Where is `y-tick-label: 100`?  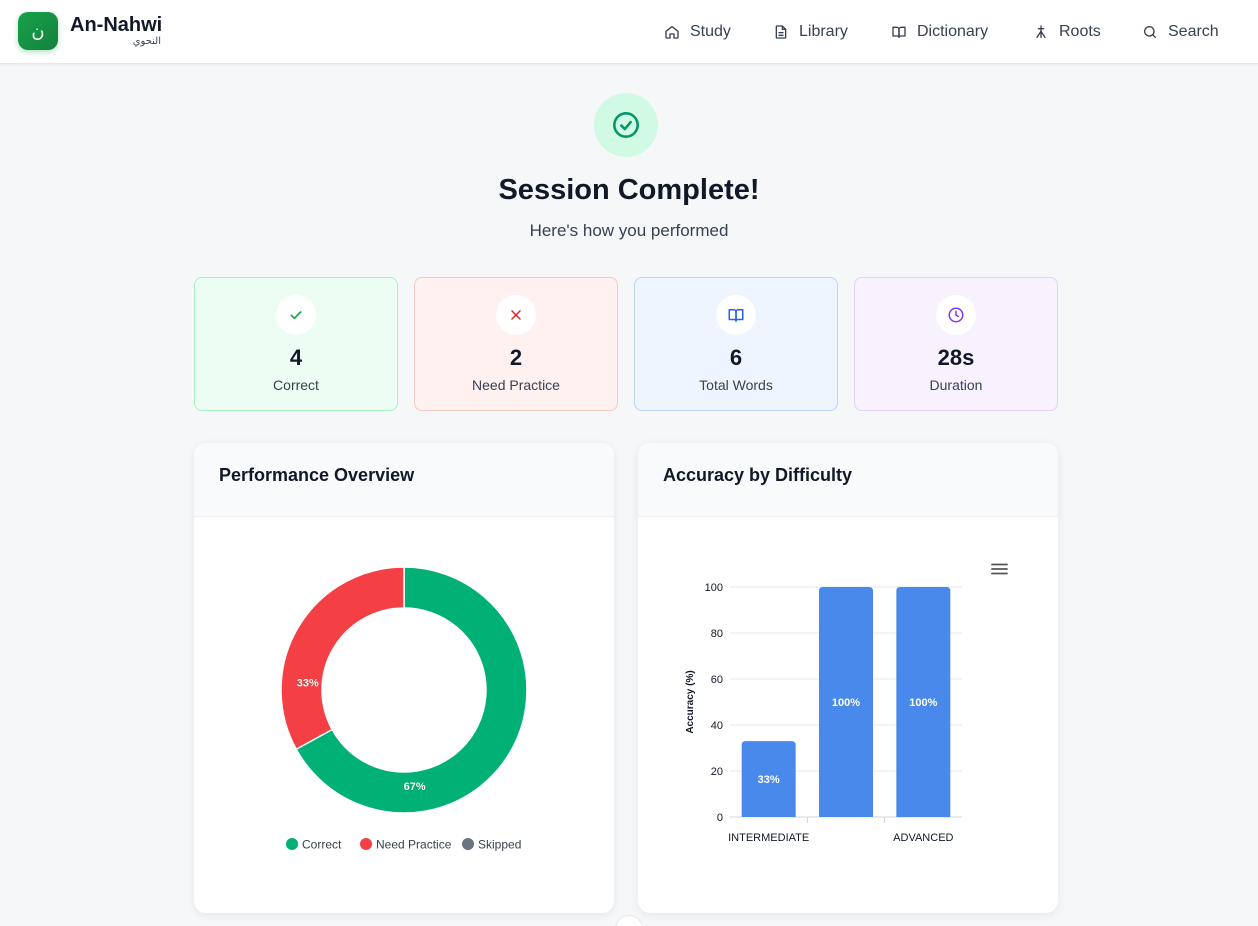
y-tick-label: 100 is located at coordinates (714, 588).